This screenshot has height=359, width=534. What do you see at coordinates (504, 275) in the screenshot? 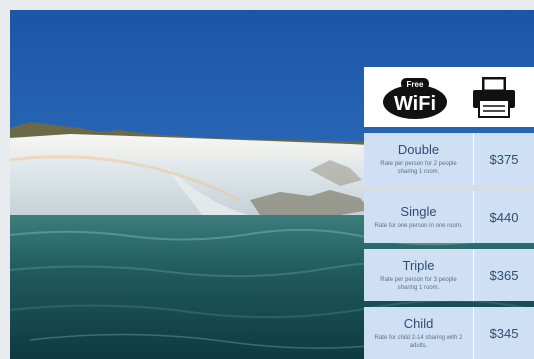
I see `rate-price: $365` at bounding box center [504, 275].